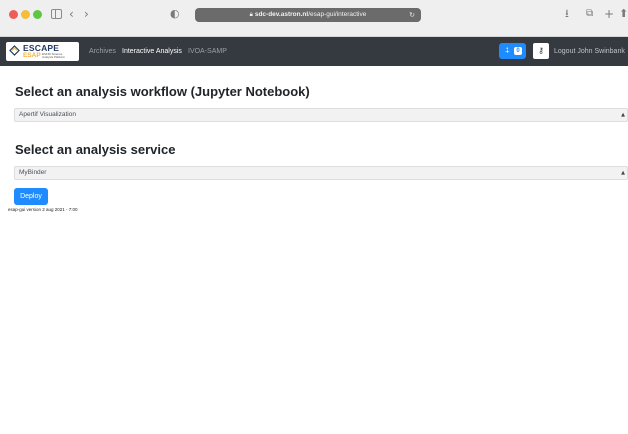 This screenshot has width=628, height=434. What do you see at coordinates (518, 51) in the screenshot?
I see `cart-count-badge: 0` at bounding box center [518, 51].